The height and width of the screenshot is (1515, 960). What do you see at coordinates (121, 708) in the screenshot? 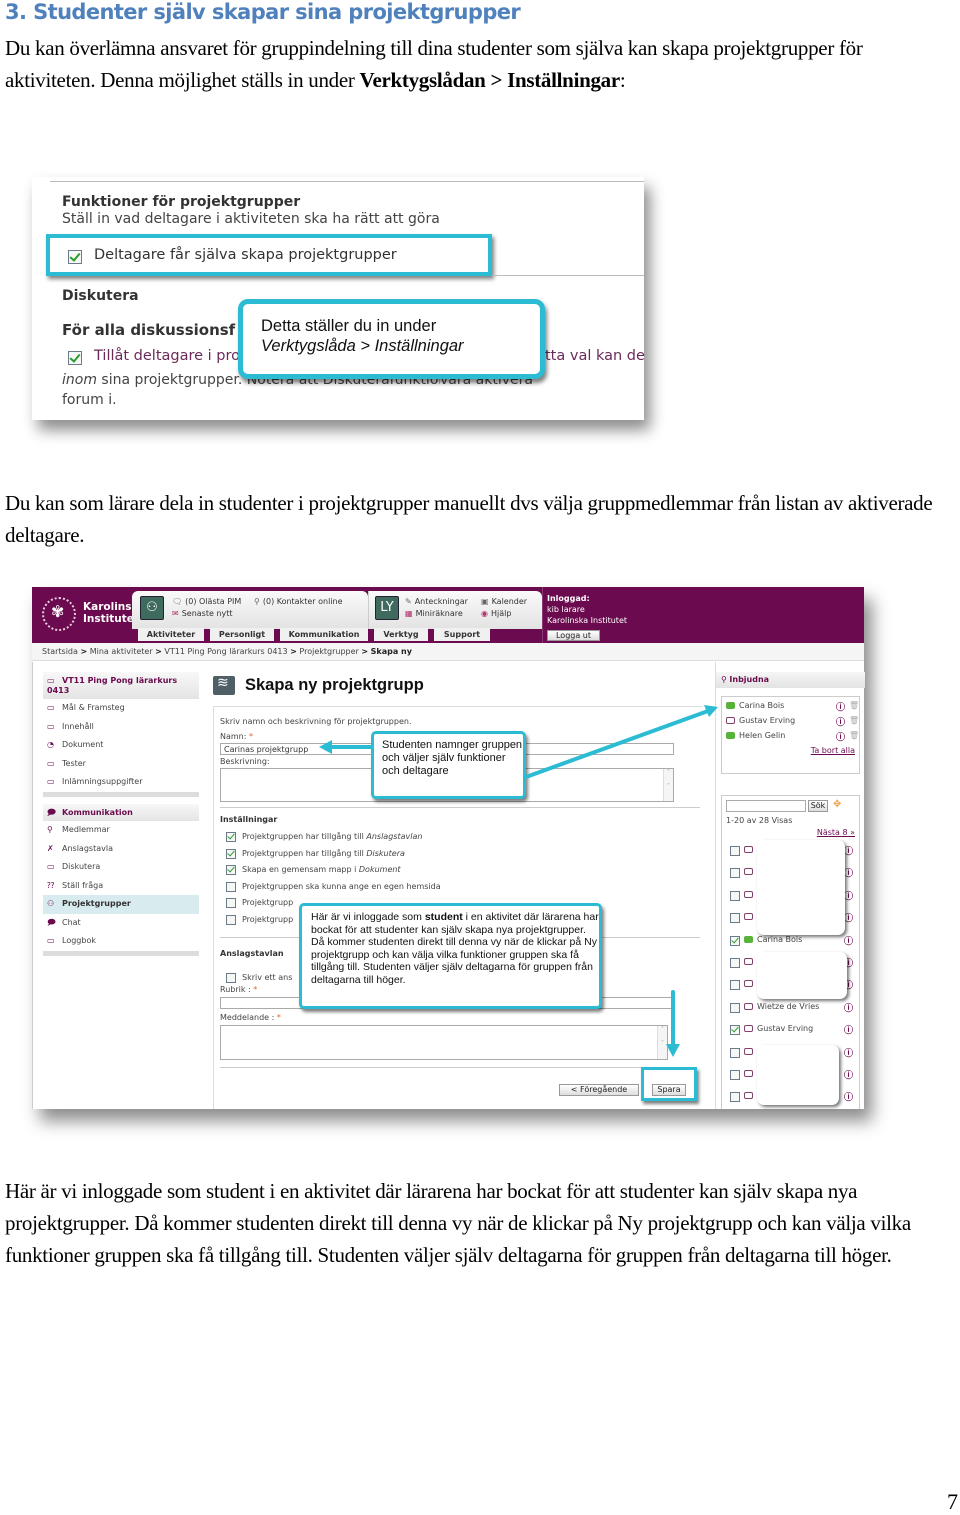
I see `sidebar-item-mal-framsteg: ▭ Mål & Framsteg` at bounding box center [121, 708].